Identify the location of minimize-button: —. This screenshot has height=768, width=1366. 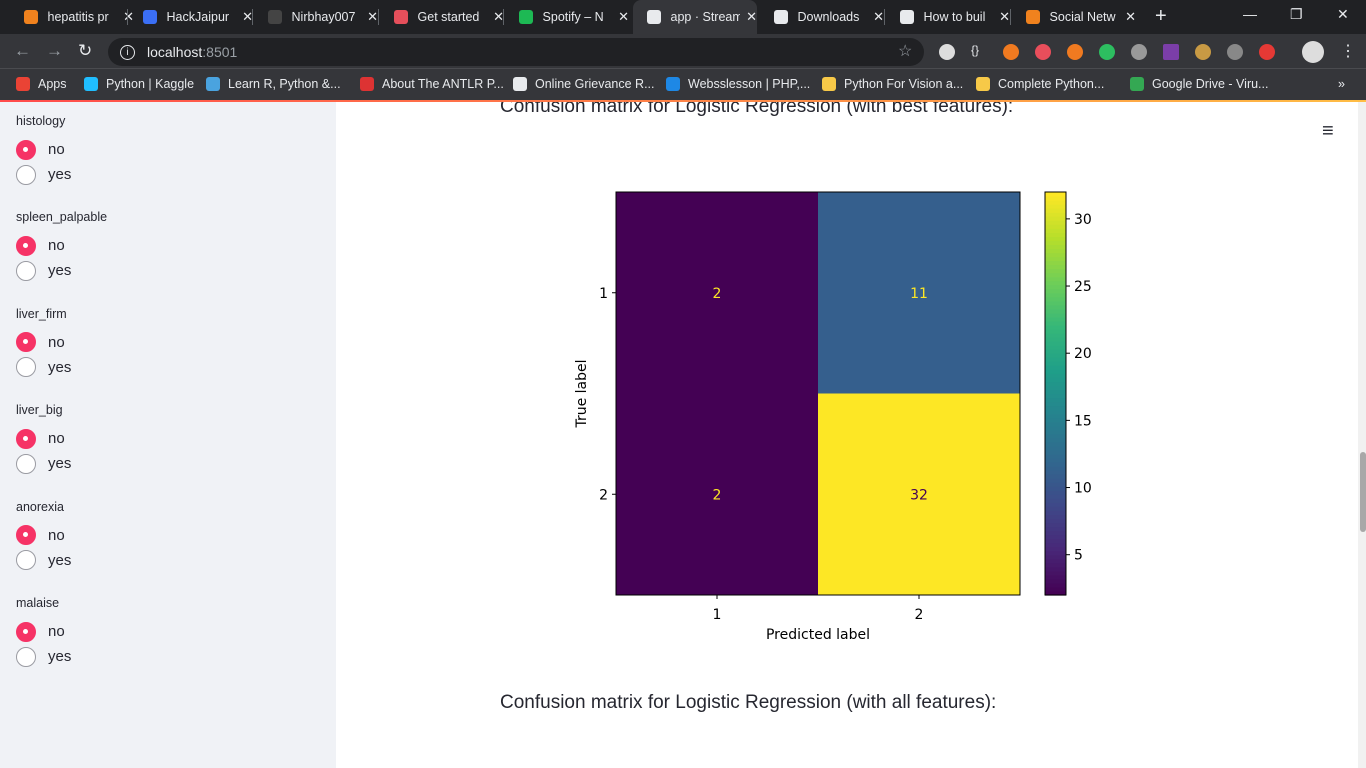
(1250, 14).